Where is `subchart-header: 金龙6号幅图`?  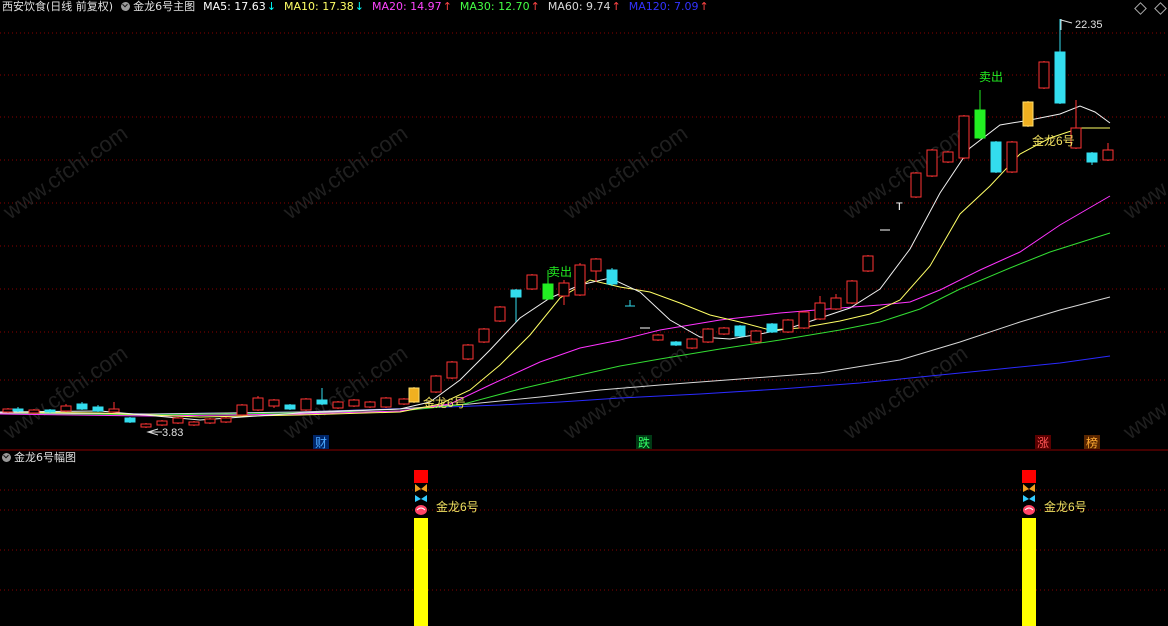 subchart-header: 金龙6号幅图 is located at coordinates (39, 458).